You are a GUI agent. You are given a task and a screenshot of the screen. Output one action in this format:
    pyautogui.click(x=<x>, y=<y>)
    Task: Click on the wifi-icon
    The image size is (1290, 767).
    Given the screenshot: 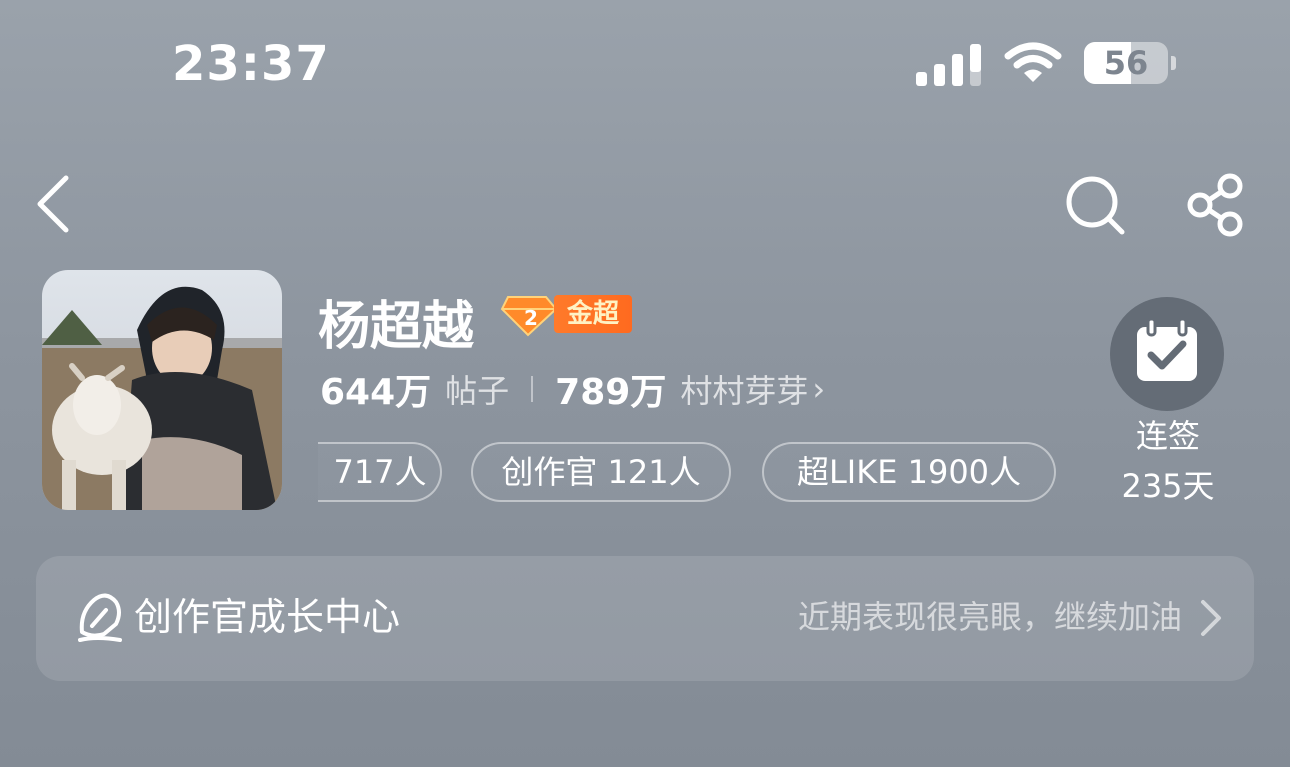 What is the action you would take?
    pyautogui.click(x=1033, y=62)
    